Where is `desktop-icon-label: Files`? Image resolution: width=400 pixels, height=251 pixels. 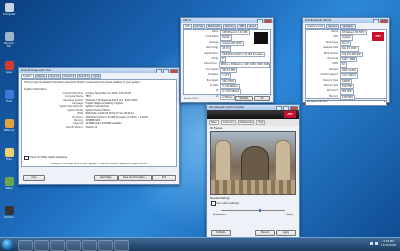
desktop-icon-label: Files is located at coordinates (9, 159).